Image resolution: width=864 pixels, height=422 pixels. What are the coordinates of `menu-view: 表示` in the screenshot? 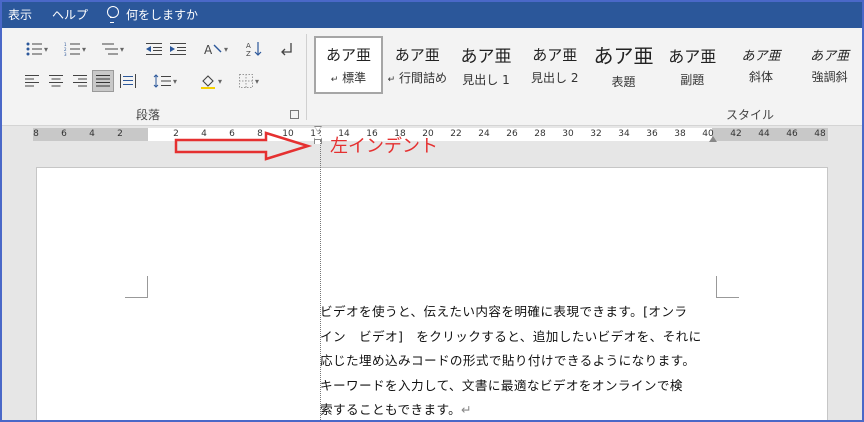 It's located at (21, 14).